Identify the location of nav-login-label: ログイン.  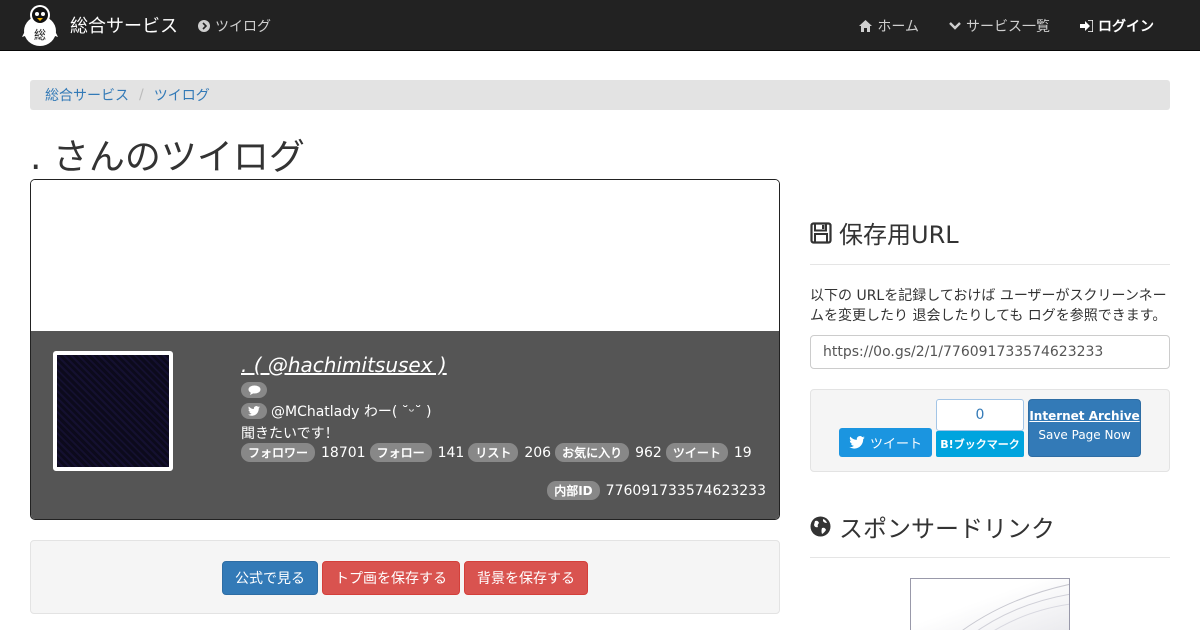
(1126, 27).